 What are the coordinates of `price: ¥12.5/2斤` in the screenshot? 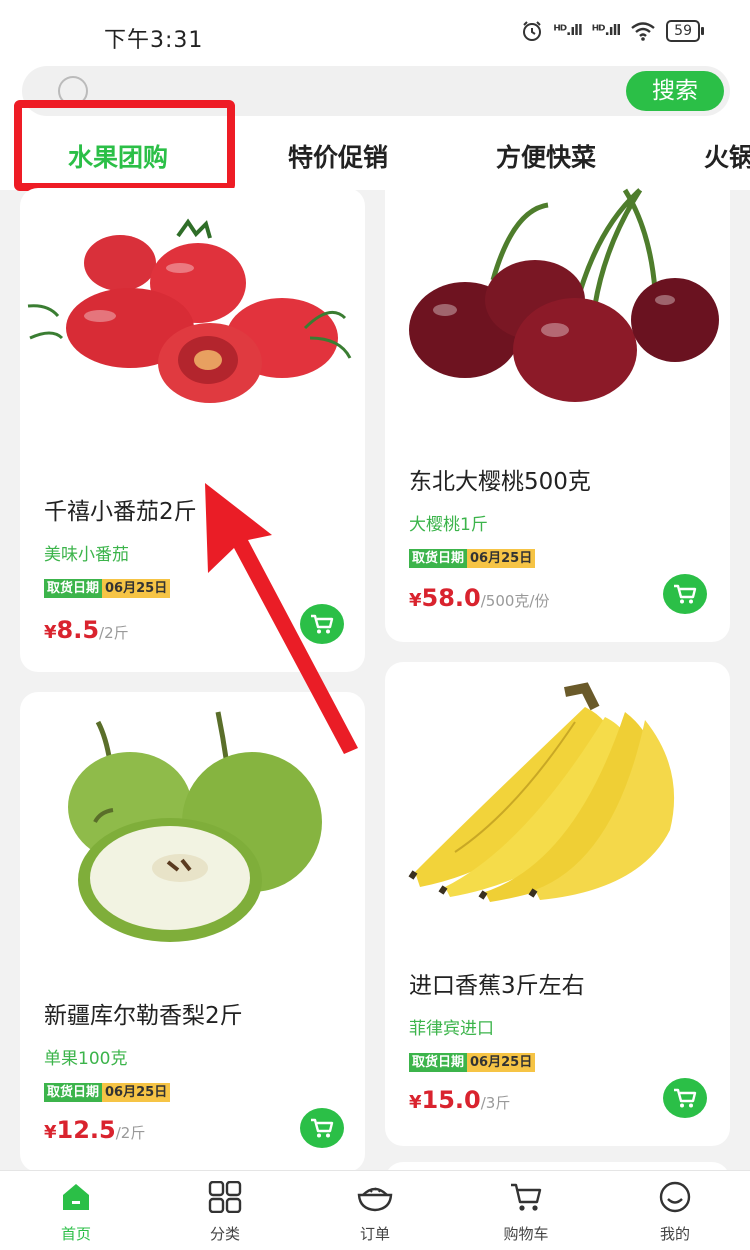 It's located at (94, 1130).